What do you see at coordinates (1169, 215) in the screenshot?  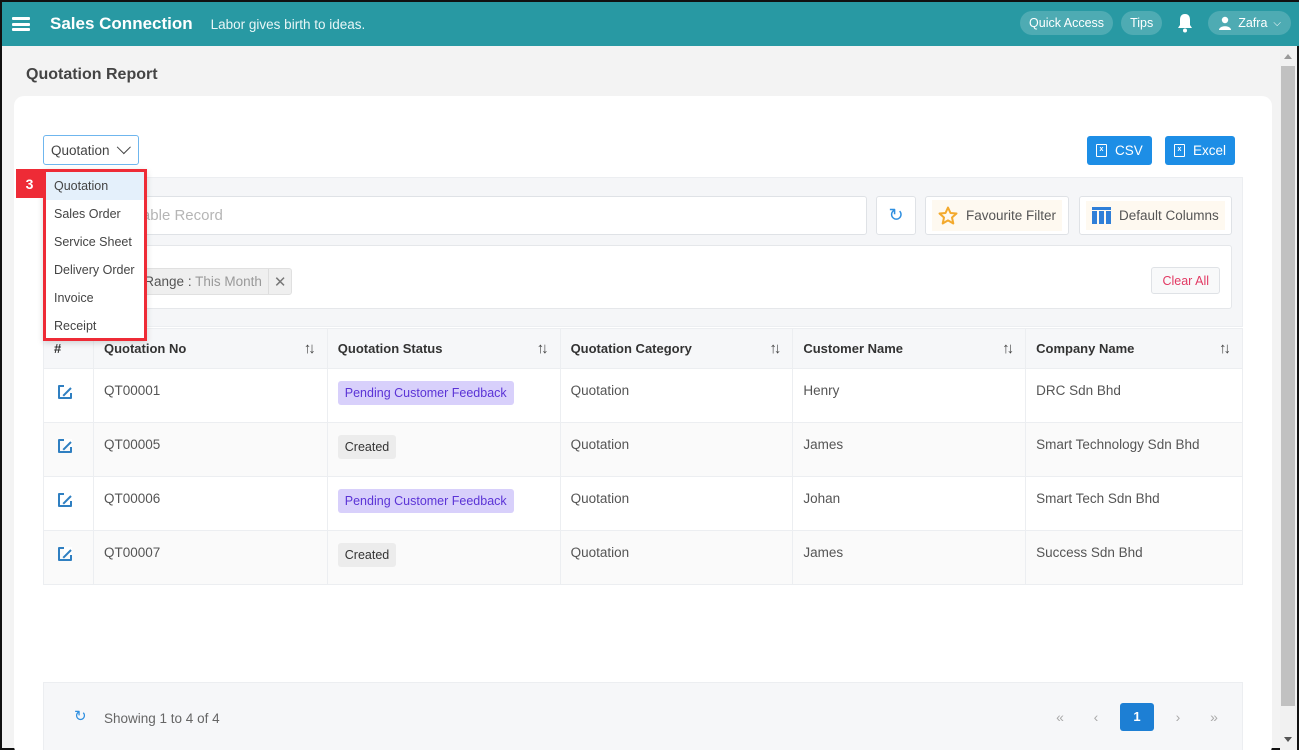 I see `default-columns-label: Default Columns` at bounding box center [1169, 215].